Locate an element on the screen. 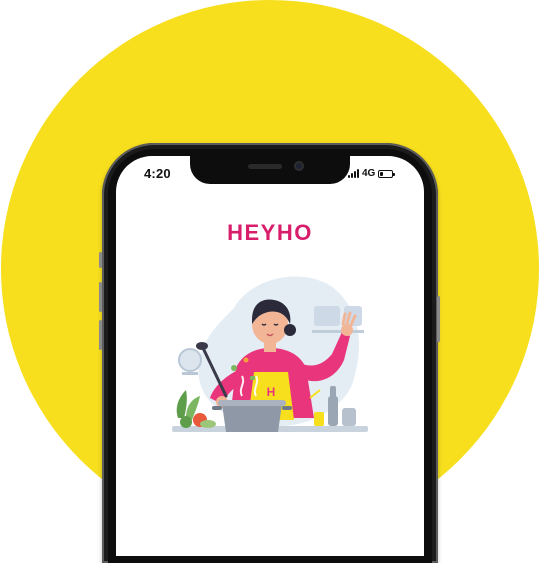 The image size is (540, 563). mute-switch is located at coordinates (100, 260).